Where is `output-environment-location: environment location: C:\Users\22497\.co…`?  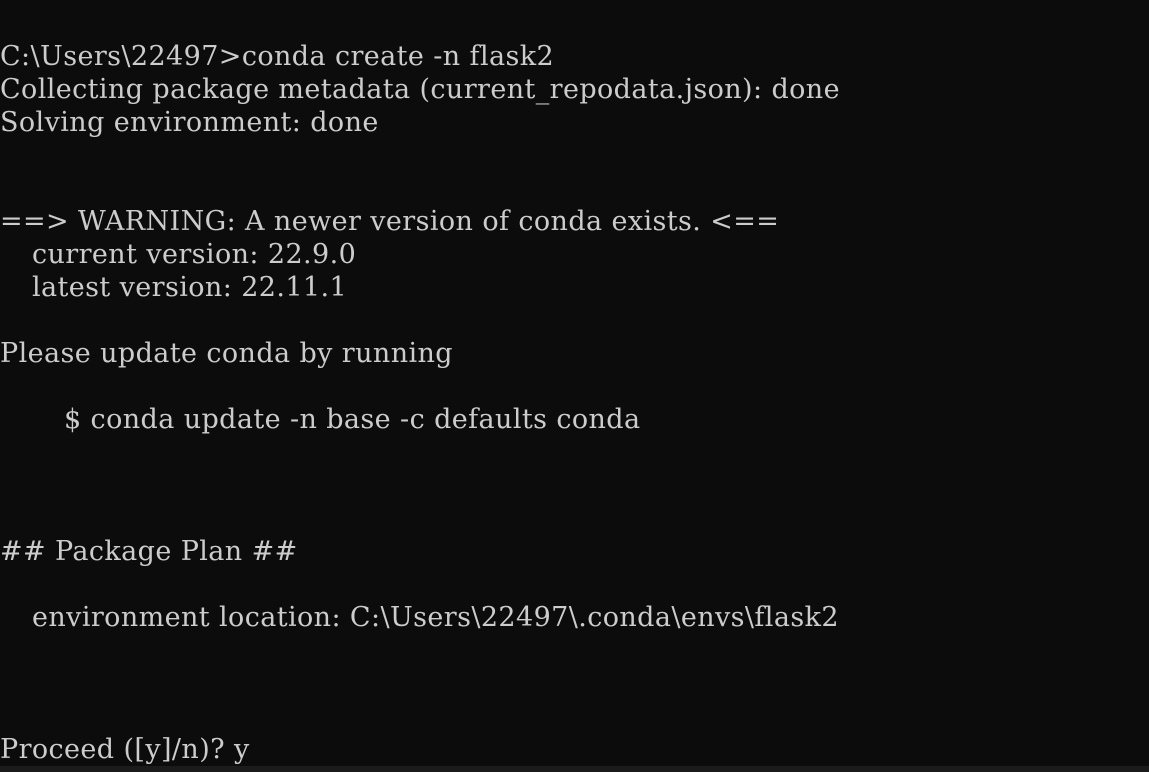
output-environment-location: environment location: C:\Users\22497\.co… is located at coordinates (435, 617).